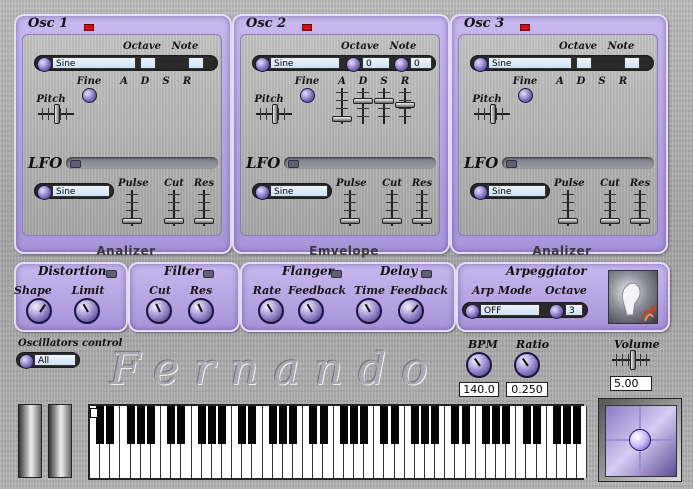 Image resolution: width=693 pixels, height=489 pixels. What do you see at coordinates (517, 191) in the screenshot?
I see `osc3-lfo-wave-field: Sine` at bounding box center [517, 191].